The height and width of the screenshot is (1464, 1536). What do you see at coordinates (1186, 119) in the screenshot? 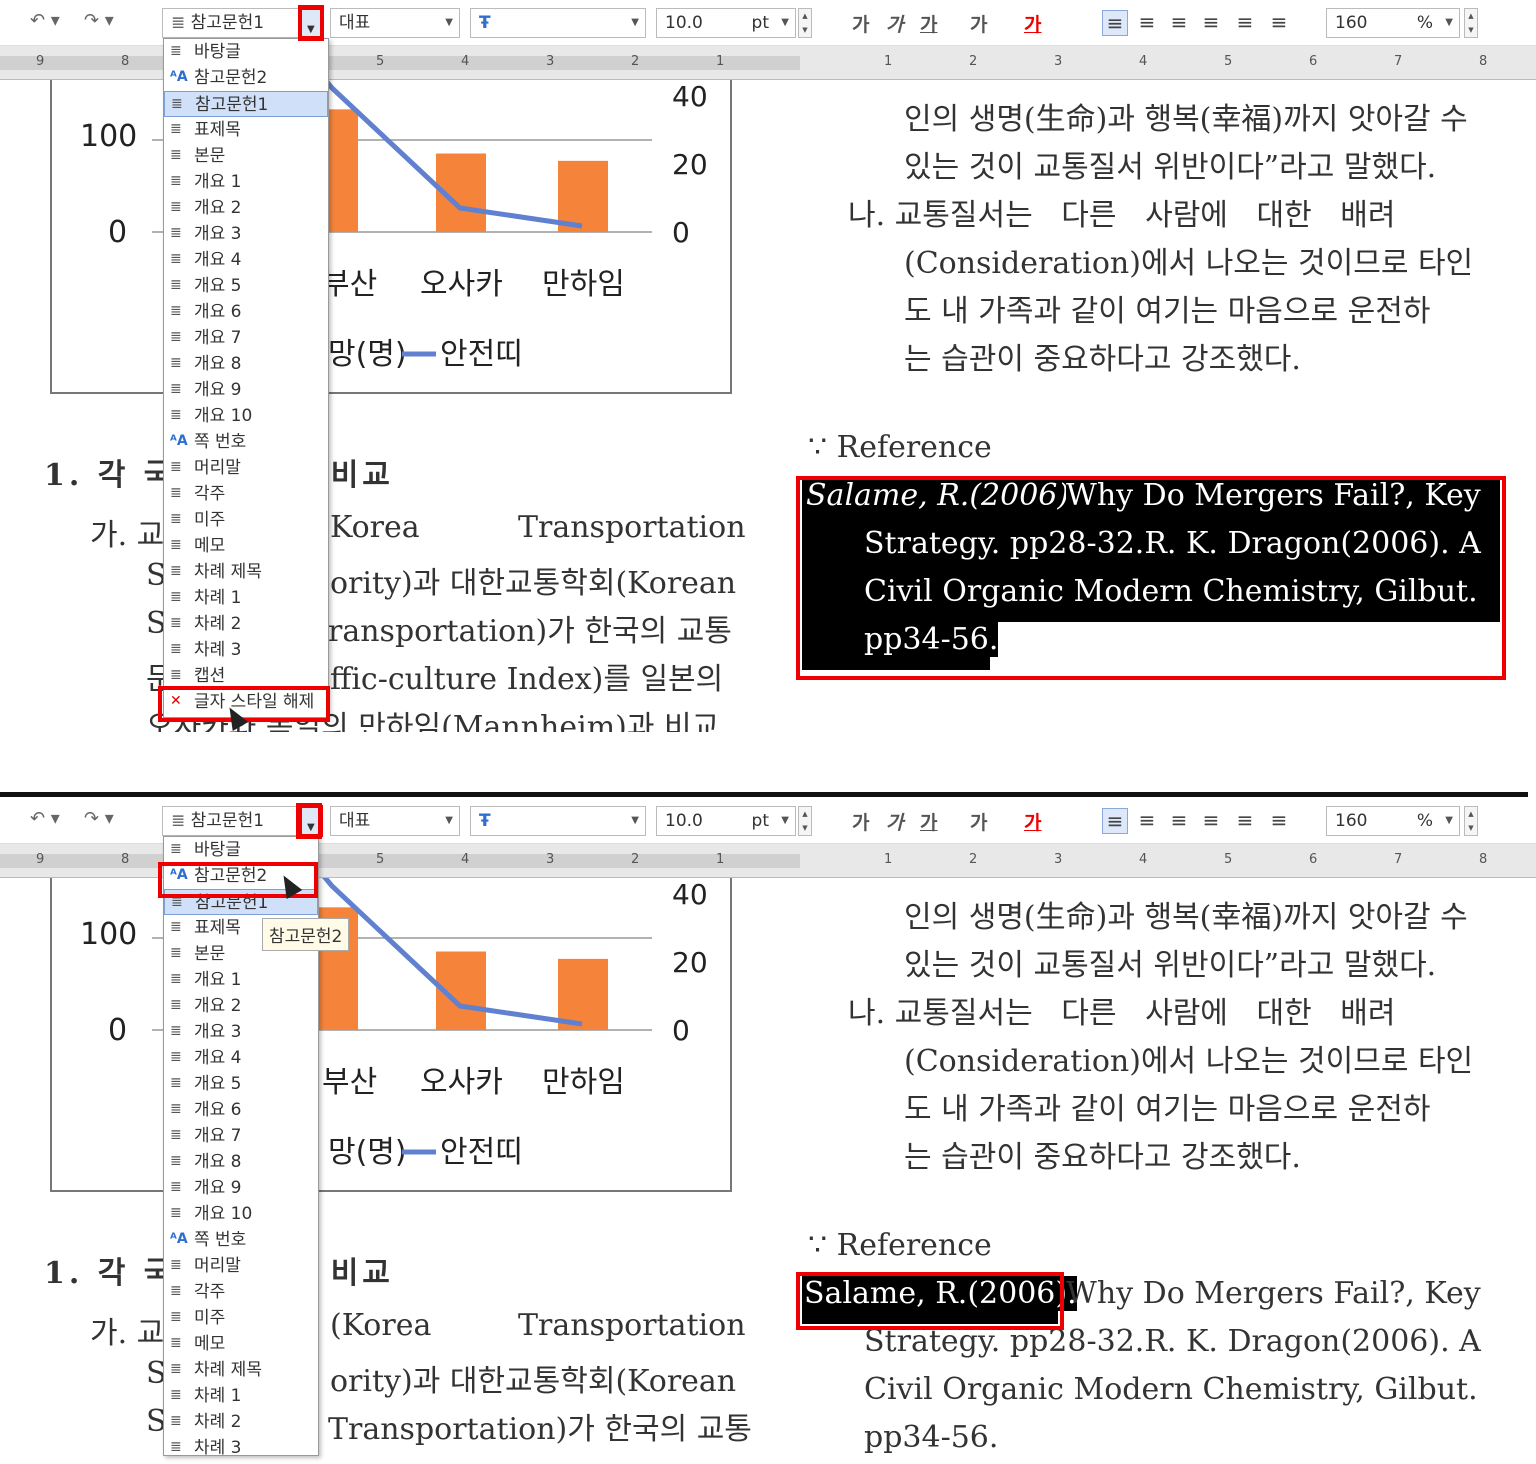
I see `para-line: 인의 생명(生命)과 행복(幸福)까지 앗아갈 수` at bounding box center [1186, 119].